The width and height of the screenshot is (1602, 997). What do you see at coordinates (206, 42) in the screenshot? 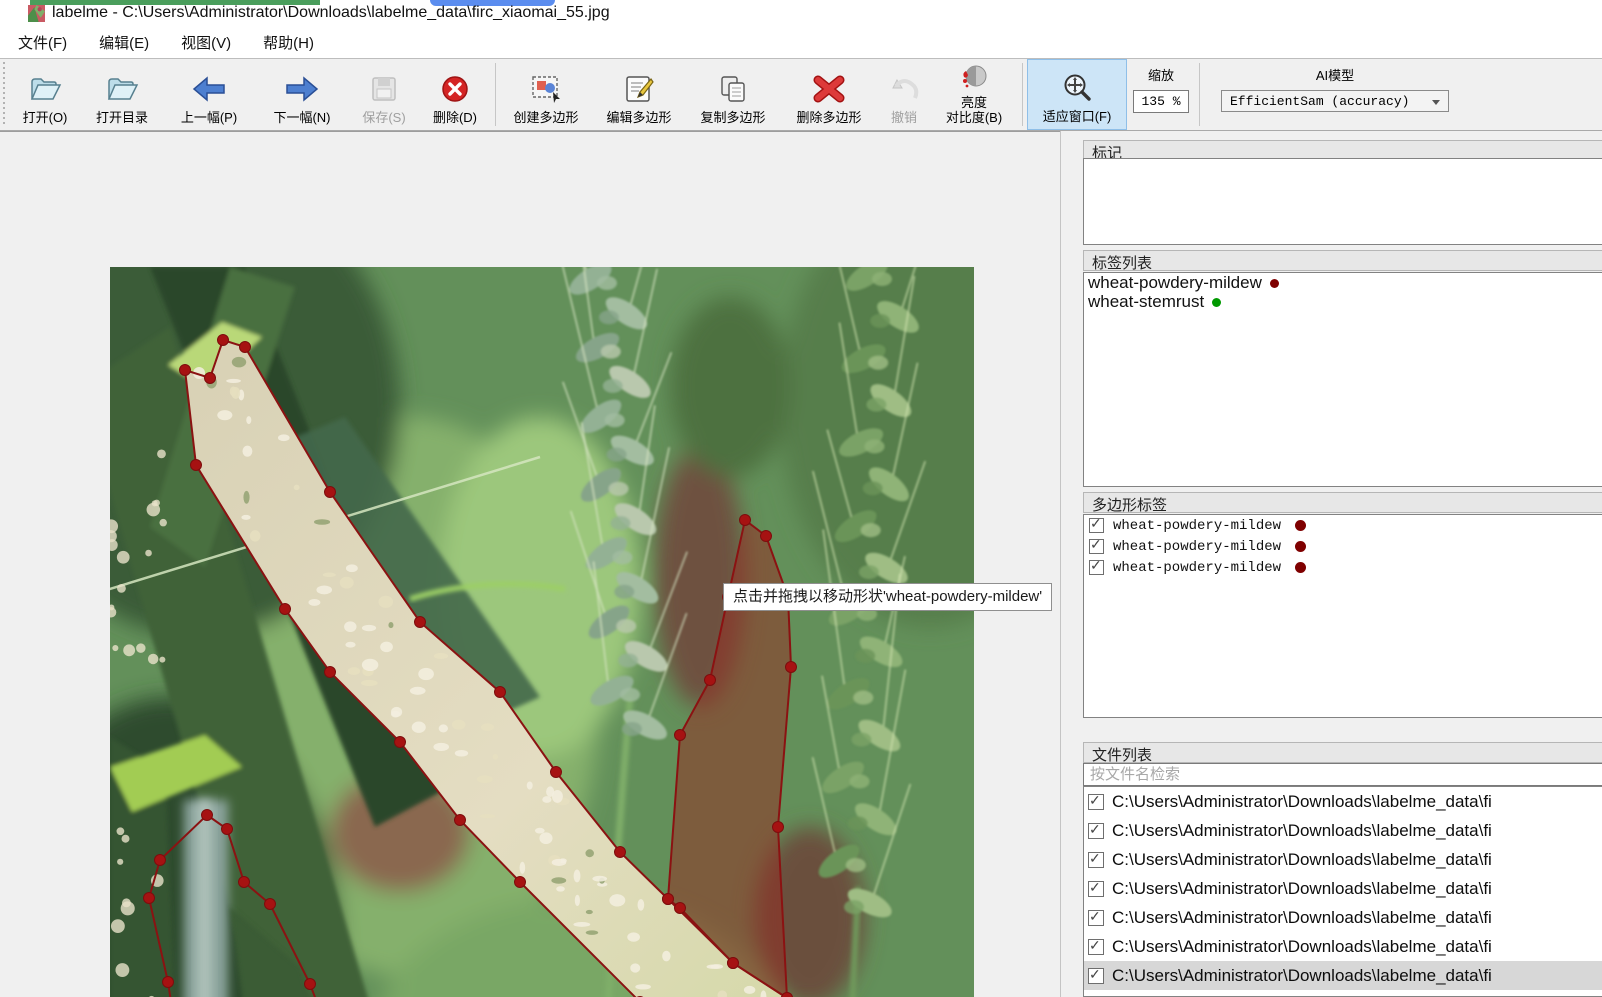
I see `menu-view: 视图(V)` at bounding box center [206, 42].